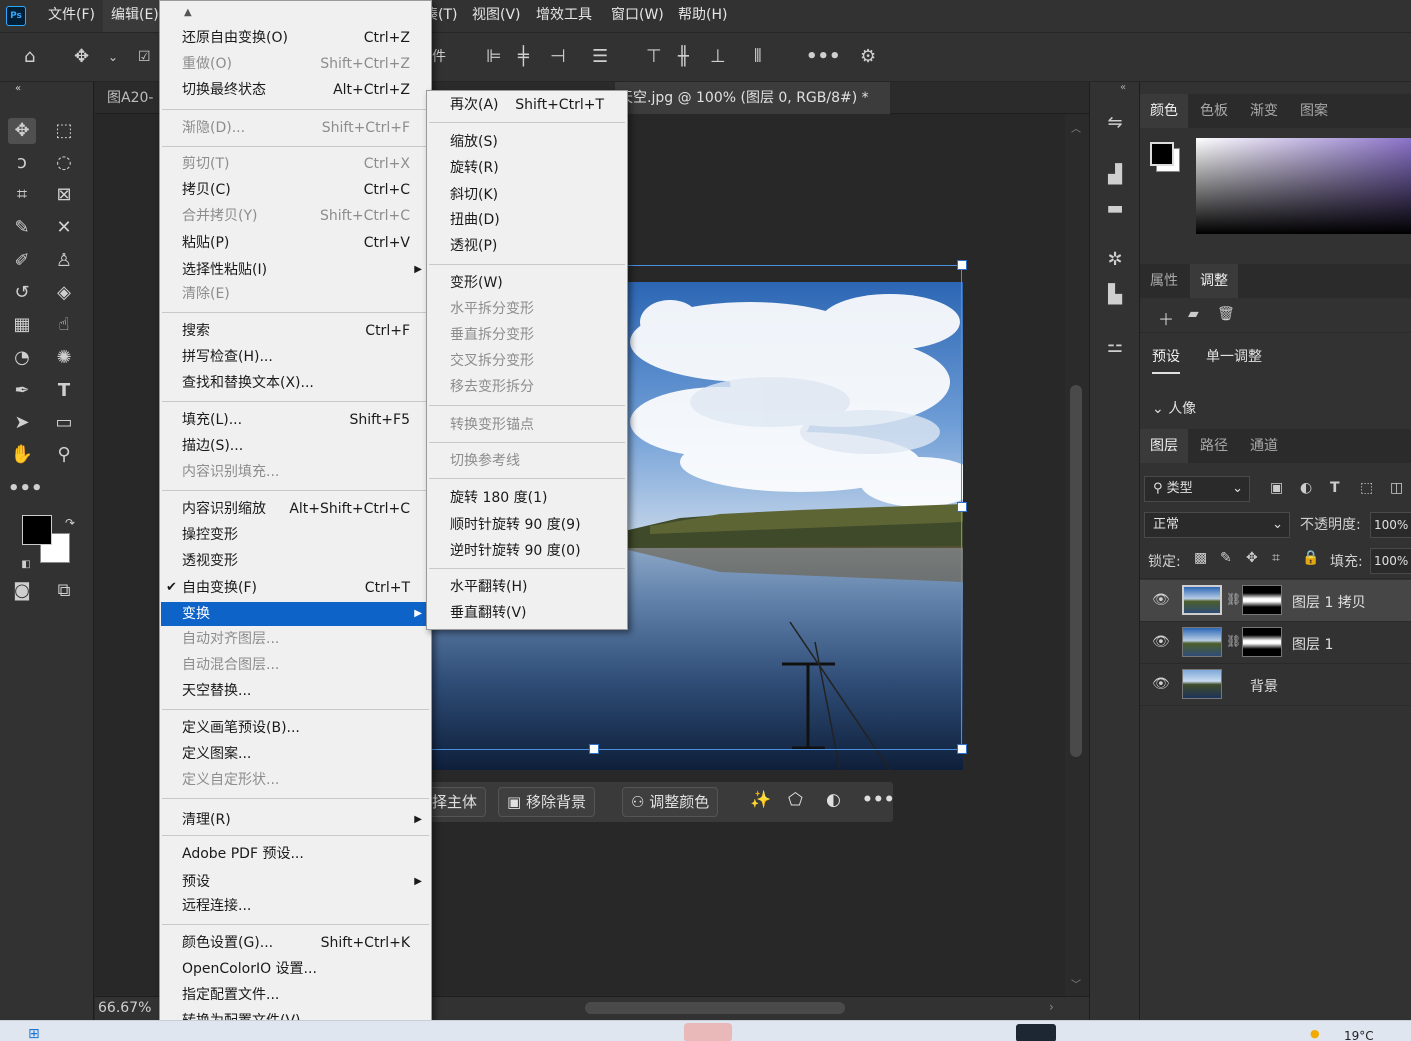 This screenshot has height=1041, width=1411. I want to click on zoom-level: 66.67%, so click(124, 1008).